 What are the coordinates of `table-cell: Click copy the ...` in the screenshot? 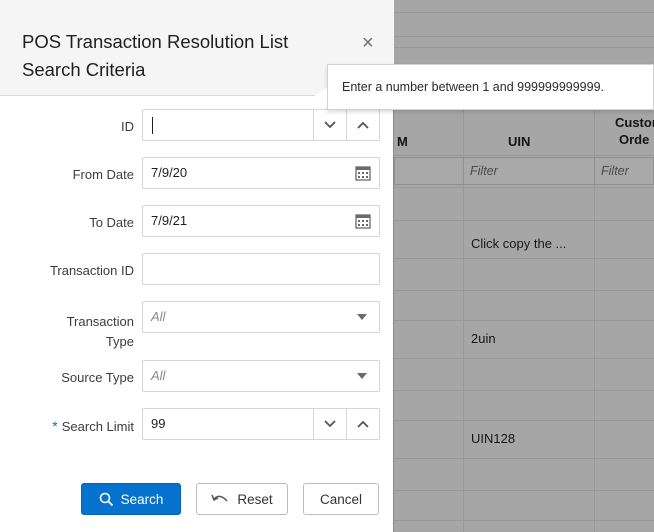 It's located at (519, 243).